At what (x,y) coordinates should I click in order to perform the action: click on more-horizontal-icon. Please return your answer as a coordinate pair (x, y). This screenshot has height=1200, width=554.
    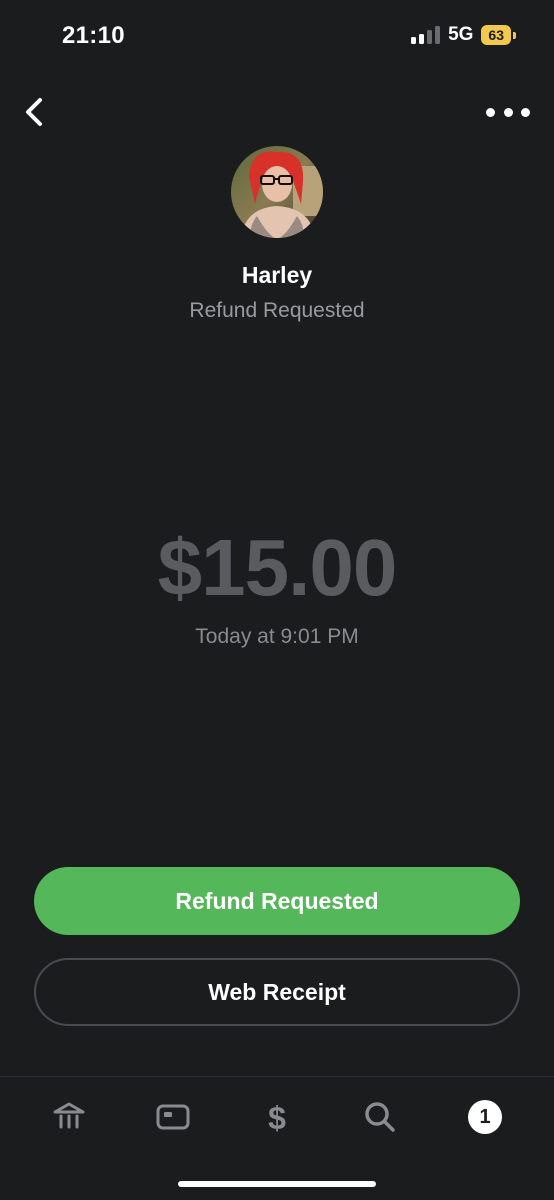
    Looking at the image, I should click on (490, 112).